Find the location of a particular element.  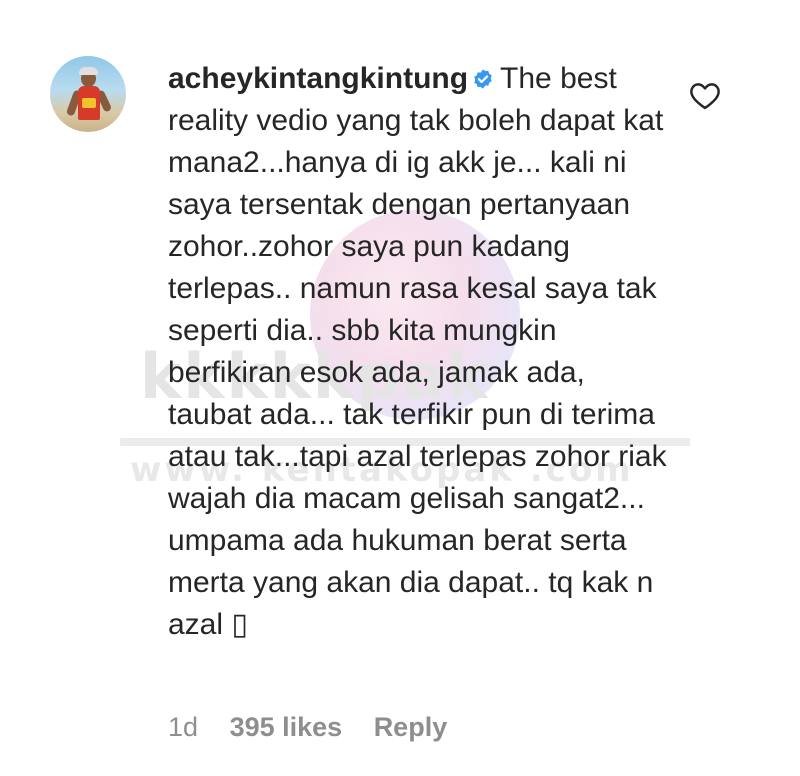

reply-button: Reply is located at coordinates (411, 727).